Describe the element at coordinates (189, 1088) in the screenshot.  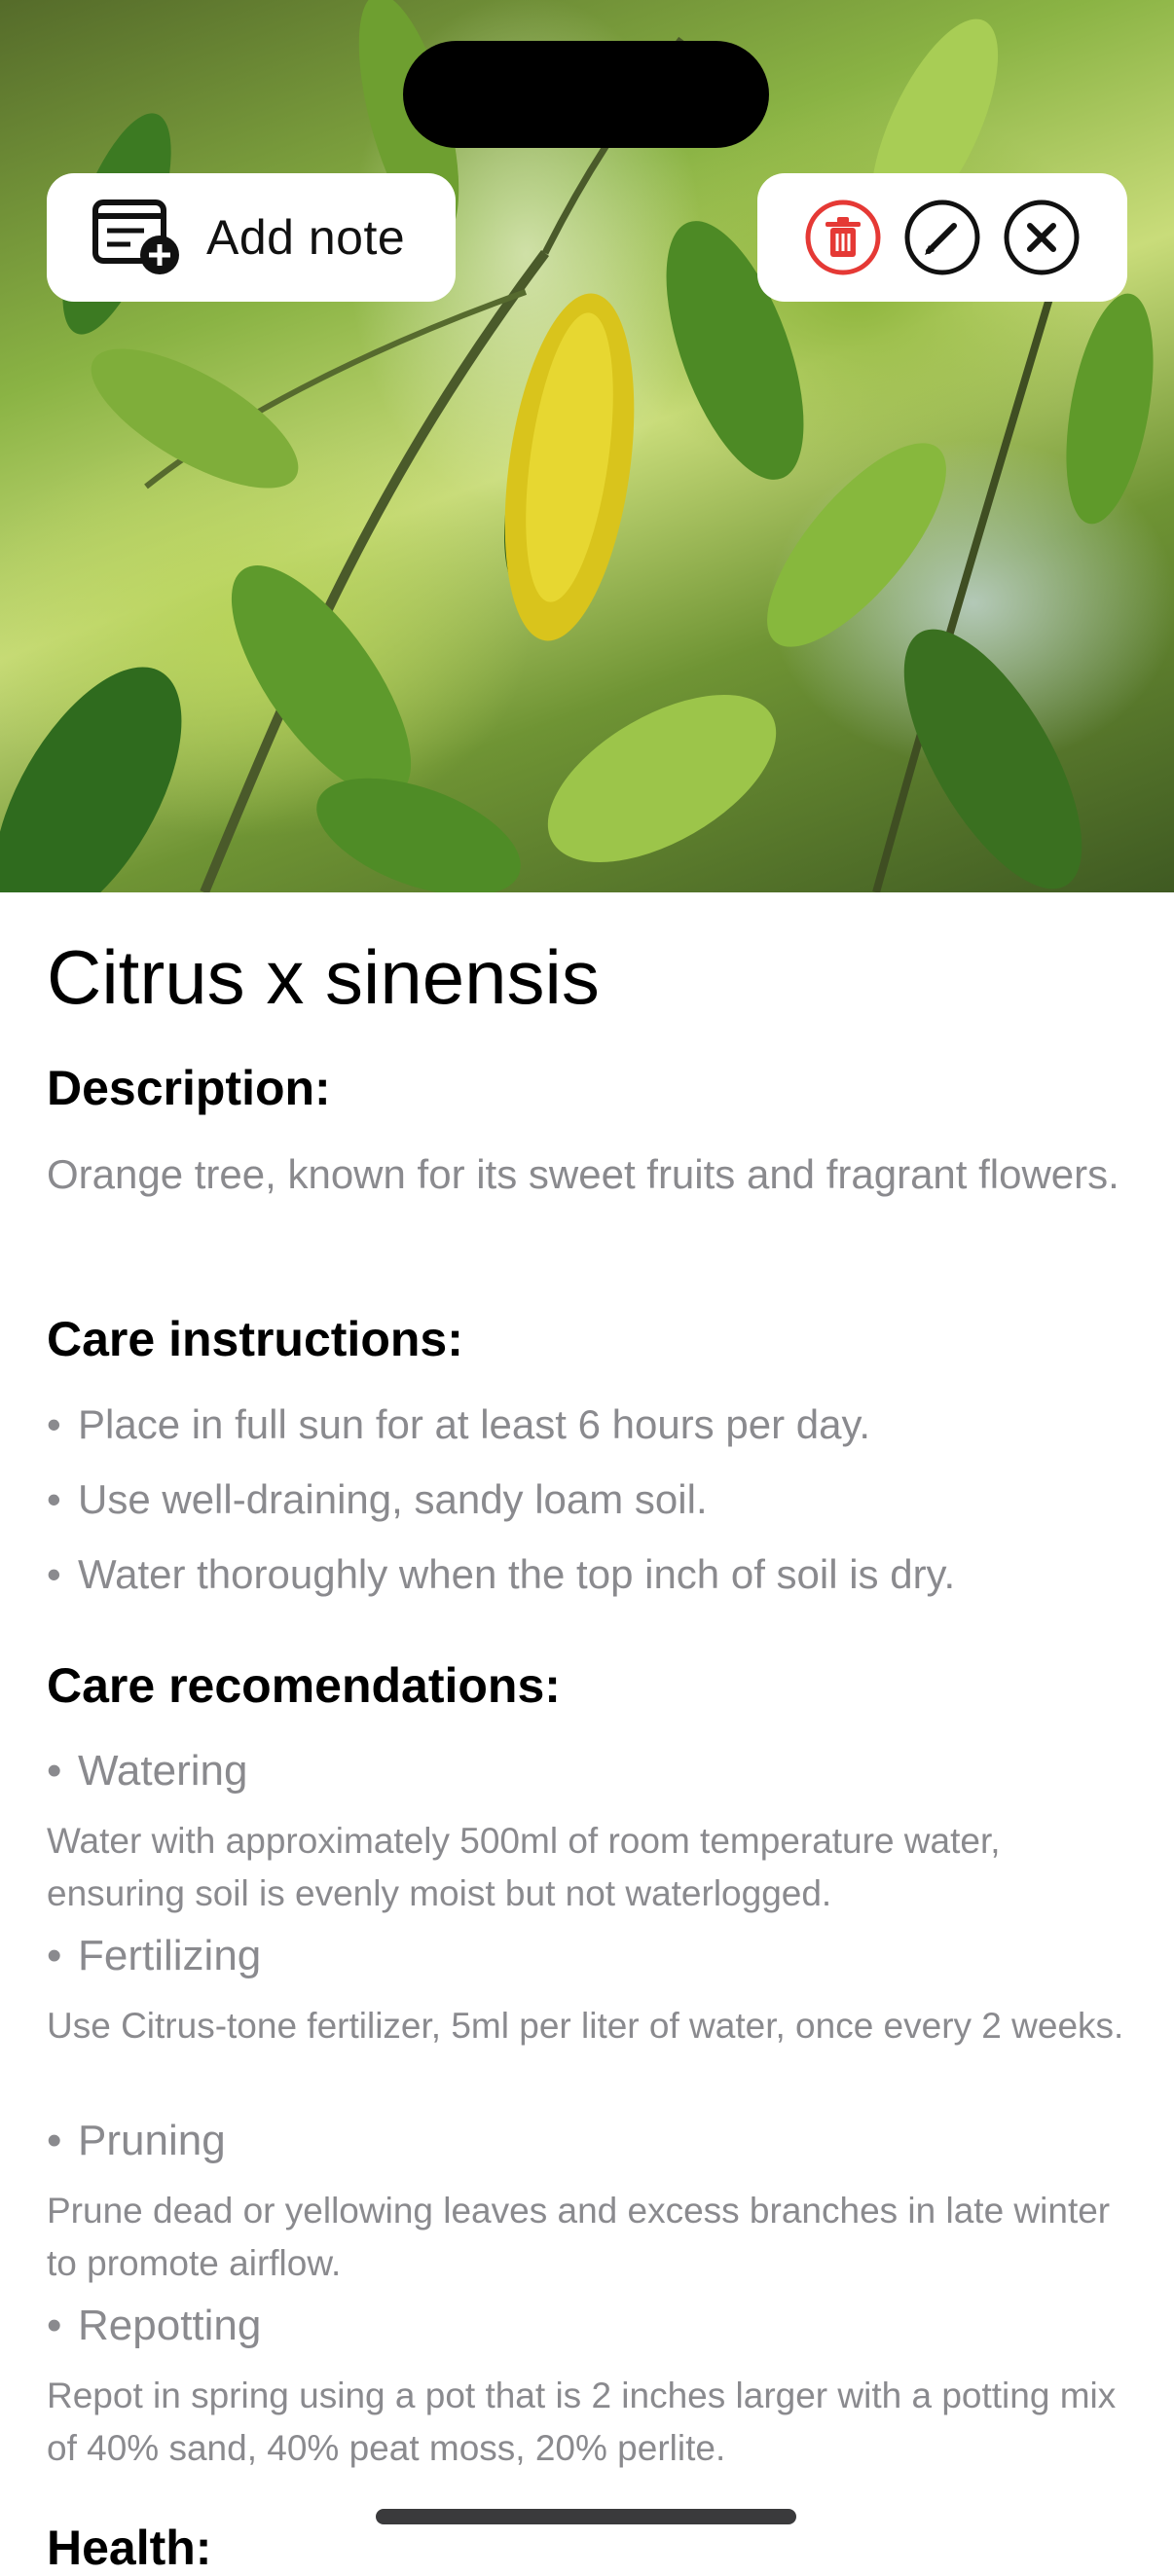
I see `description-heading: Description:` at that location.